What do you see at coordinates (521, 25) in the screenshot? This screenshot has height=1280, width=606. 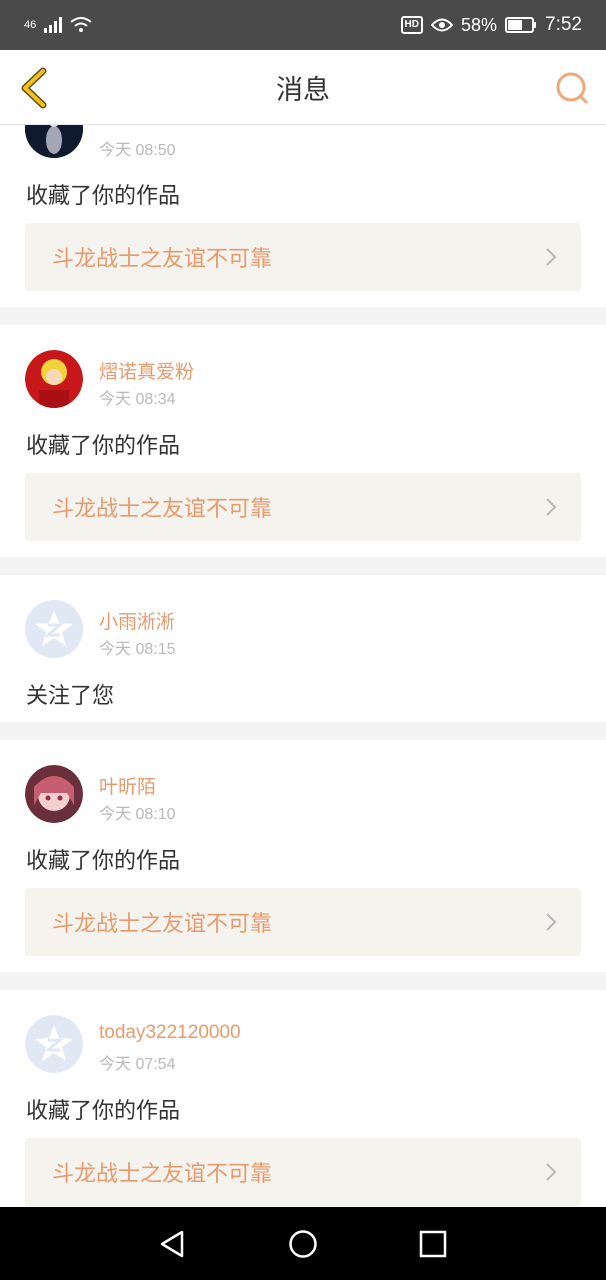 I see `battery-icon` at bounding box center [521, 25].